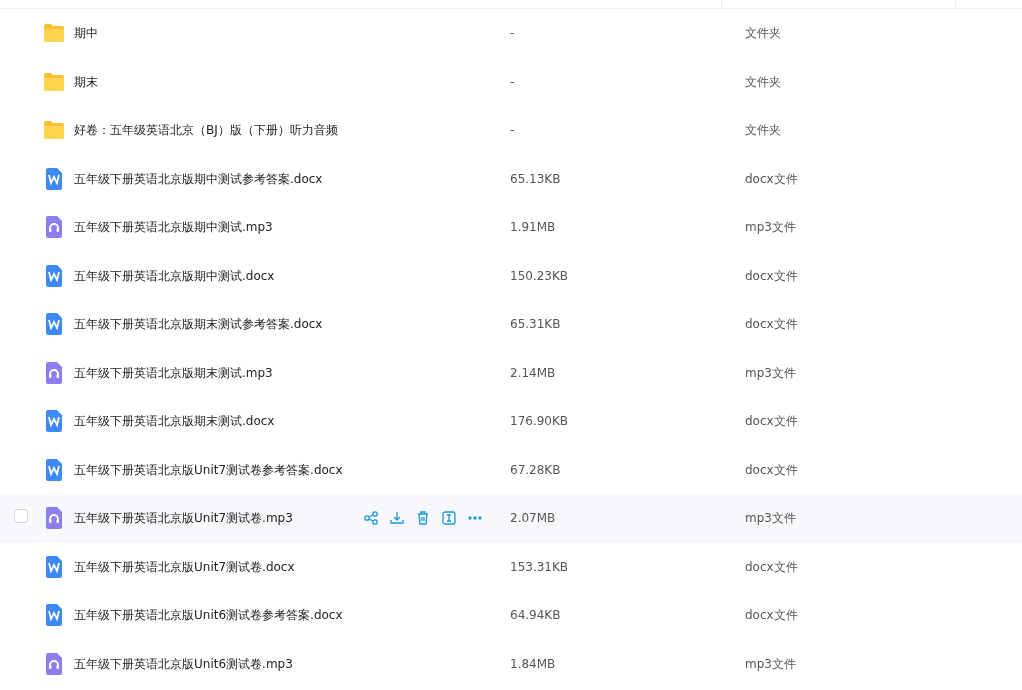 The width and height of the screenshot is (1022, 690). What do you see at coordinates (183, 518) in the screenshot?
I see `file-name: 五年级下册英语北京版Unit7测试卷.mp3` at bounding box center [183, 518].